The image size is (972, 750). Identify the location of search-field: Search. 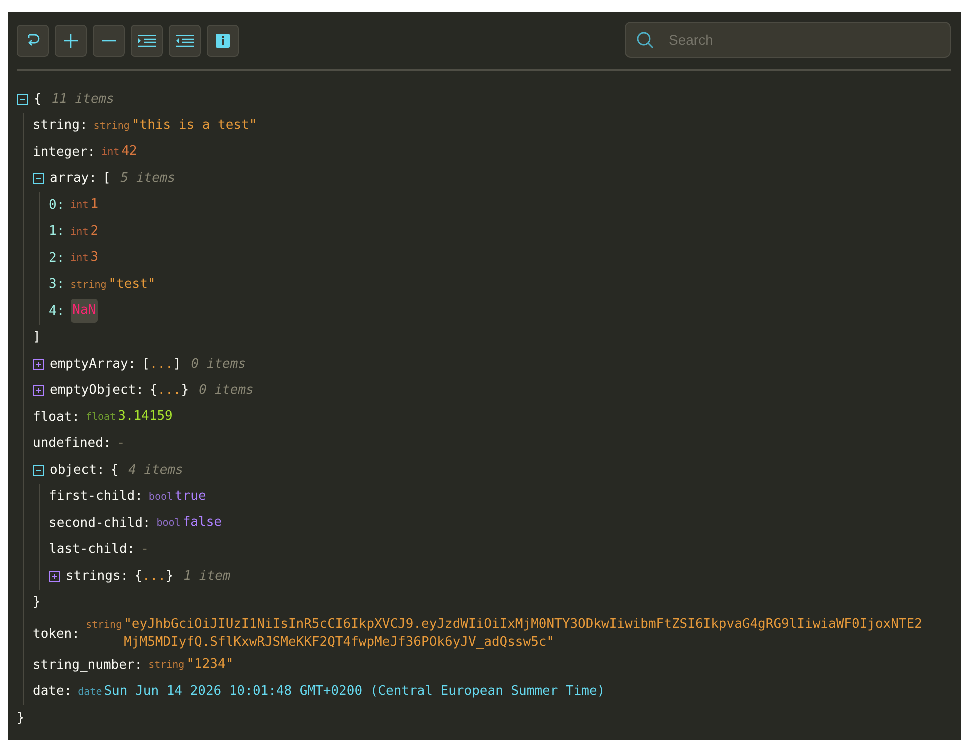
(788, 40).